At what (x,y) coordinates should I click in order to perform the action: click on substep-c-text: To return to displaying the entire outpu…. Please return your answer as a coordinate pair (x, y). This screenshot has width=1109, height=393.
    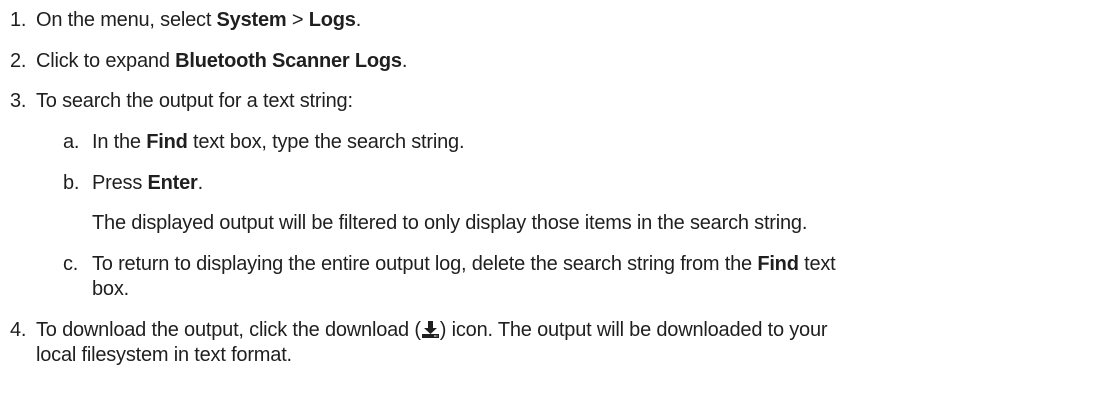
    Looking at the image, I should click on (464, 264).